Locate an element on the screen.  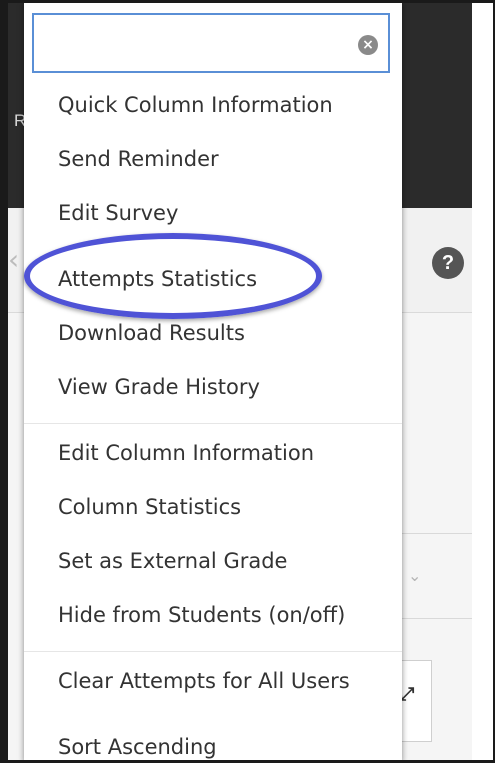
menu-item-sort-ascending: Sort Ascending is located at coordinates (137, 747).